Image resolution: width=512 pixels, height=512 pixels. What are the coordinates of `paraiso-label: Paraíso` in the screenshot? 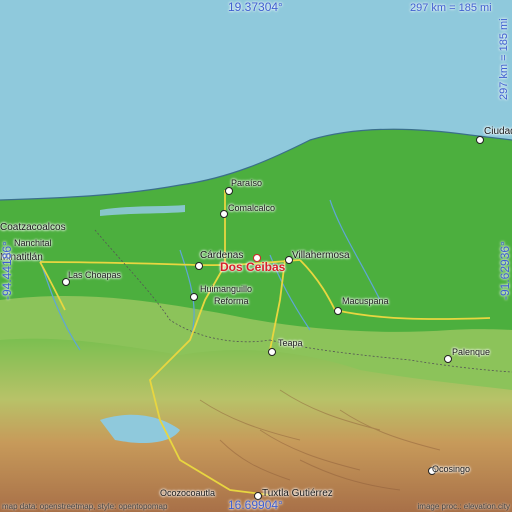 It's located at (246, 183).